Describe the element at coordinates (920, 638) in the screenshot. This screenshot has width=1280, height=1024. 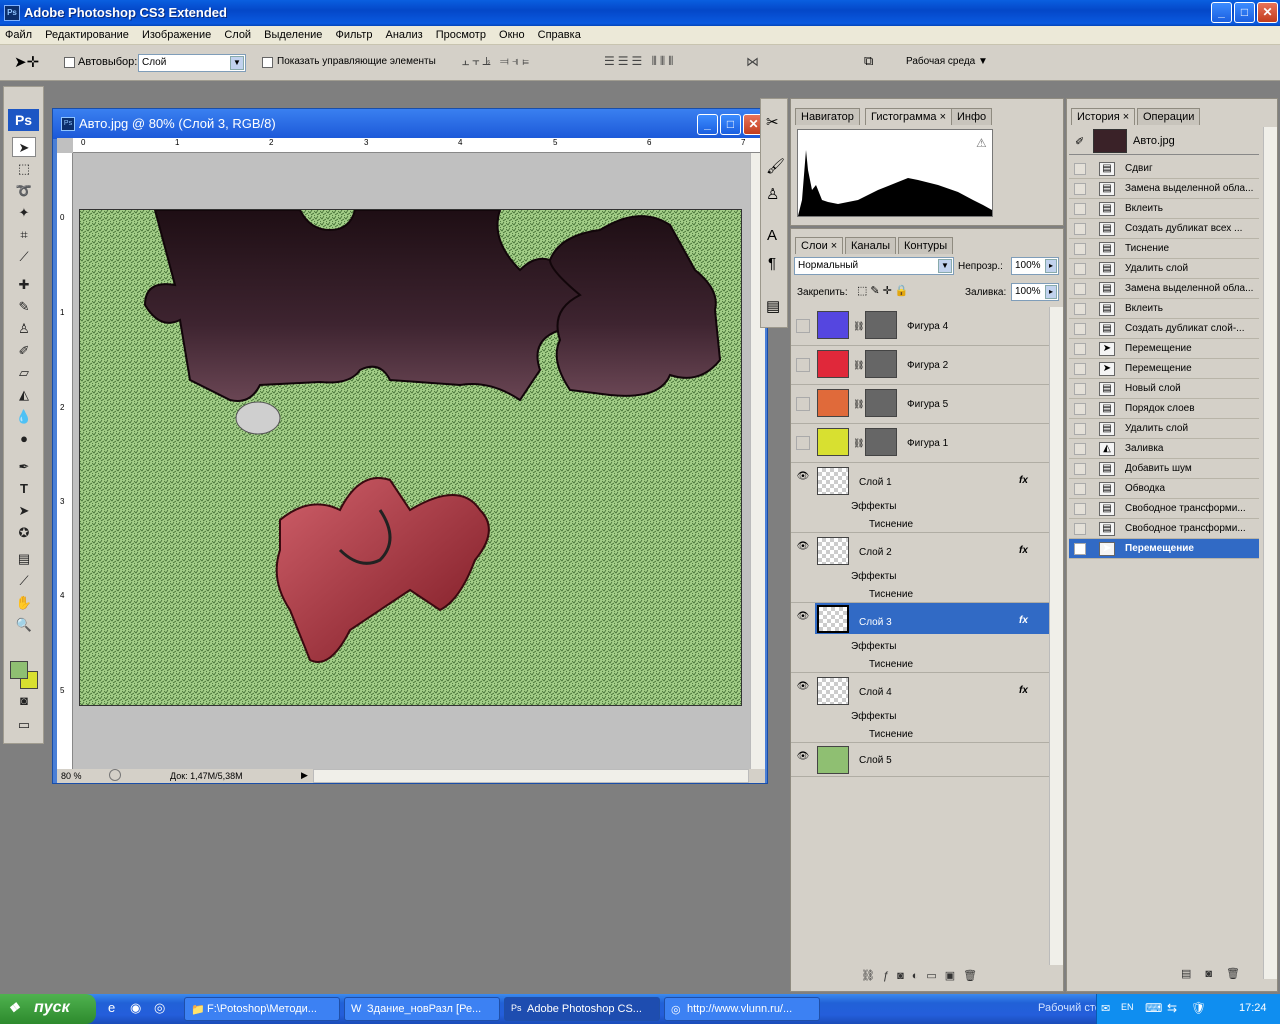
I see `layer-row-layer-3: 👁 Слой 3 fx Эффекты Тиснение` at that location.